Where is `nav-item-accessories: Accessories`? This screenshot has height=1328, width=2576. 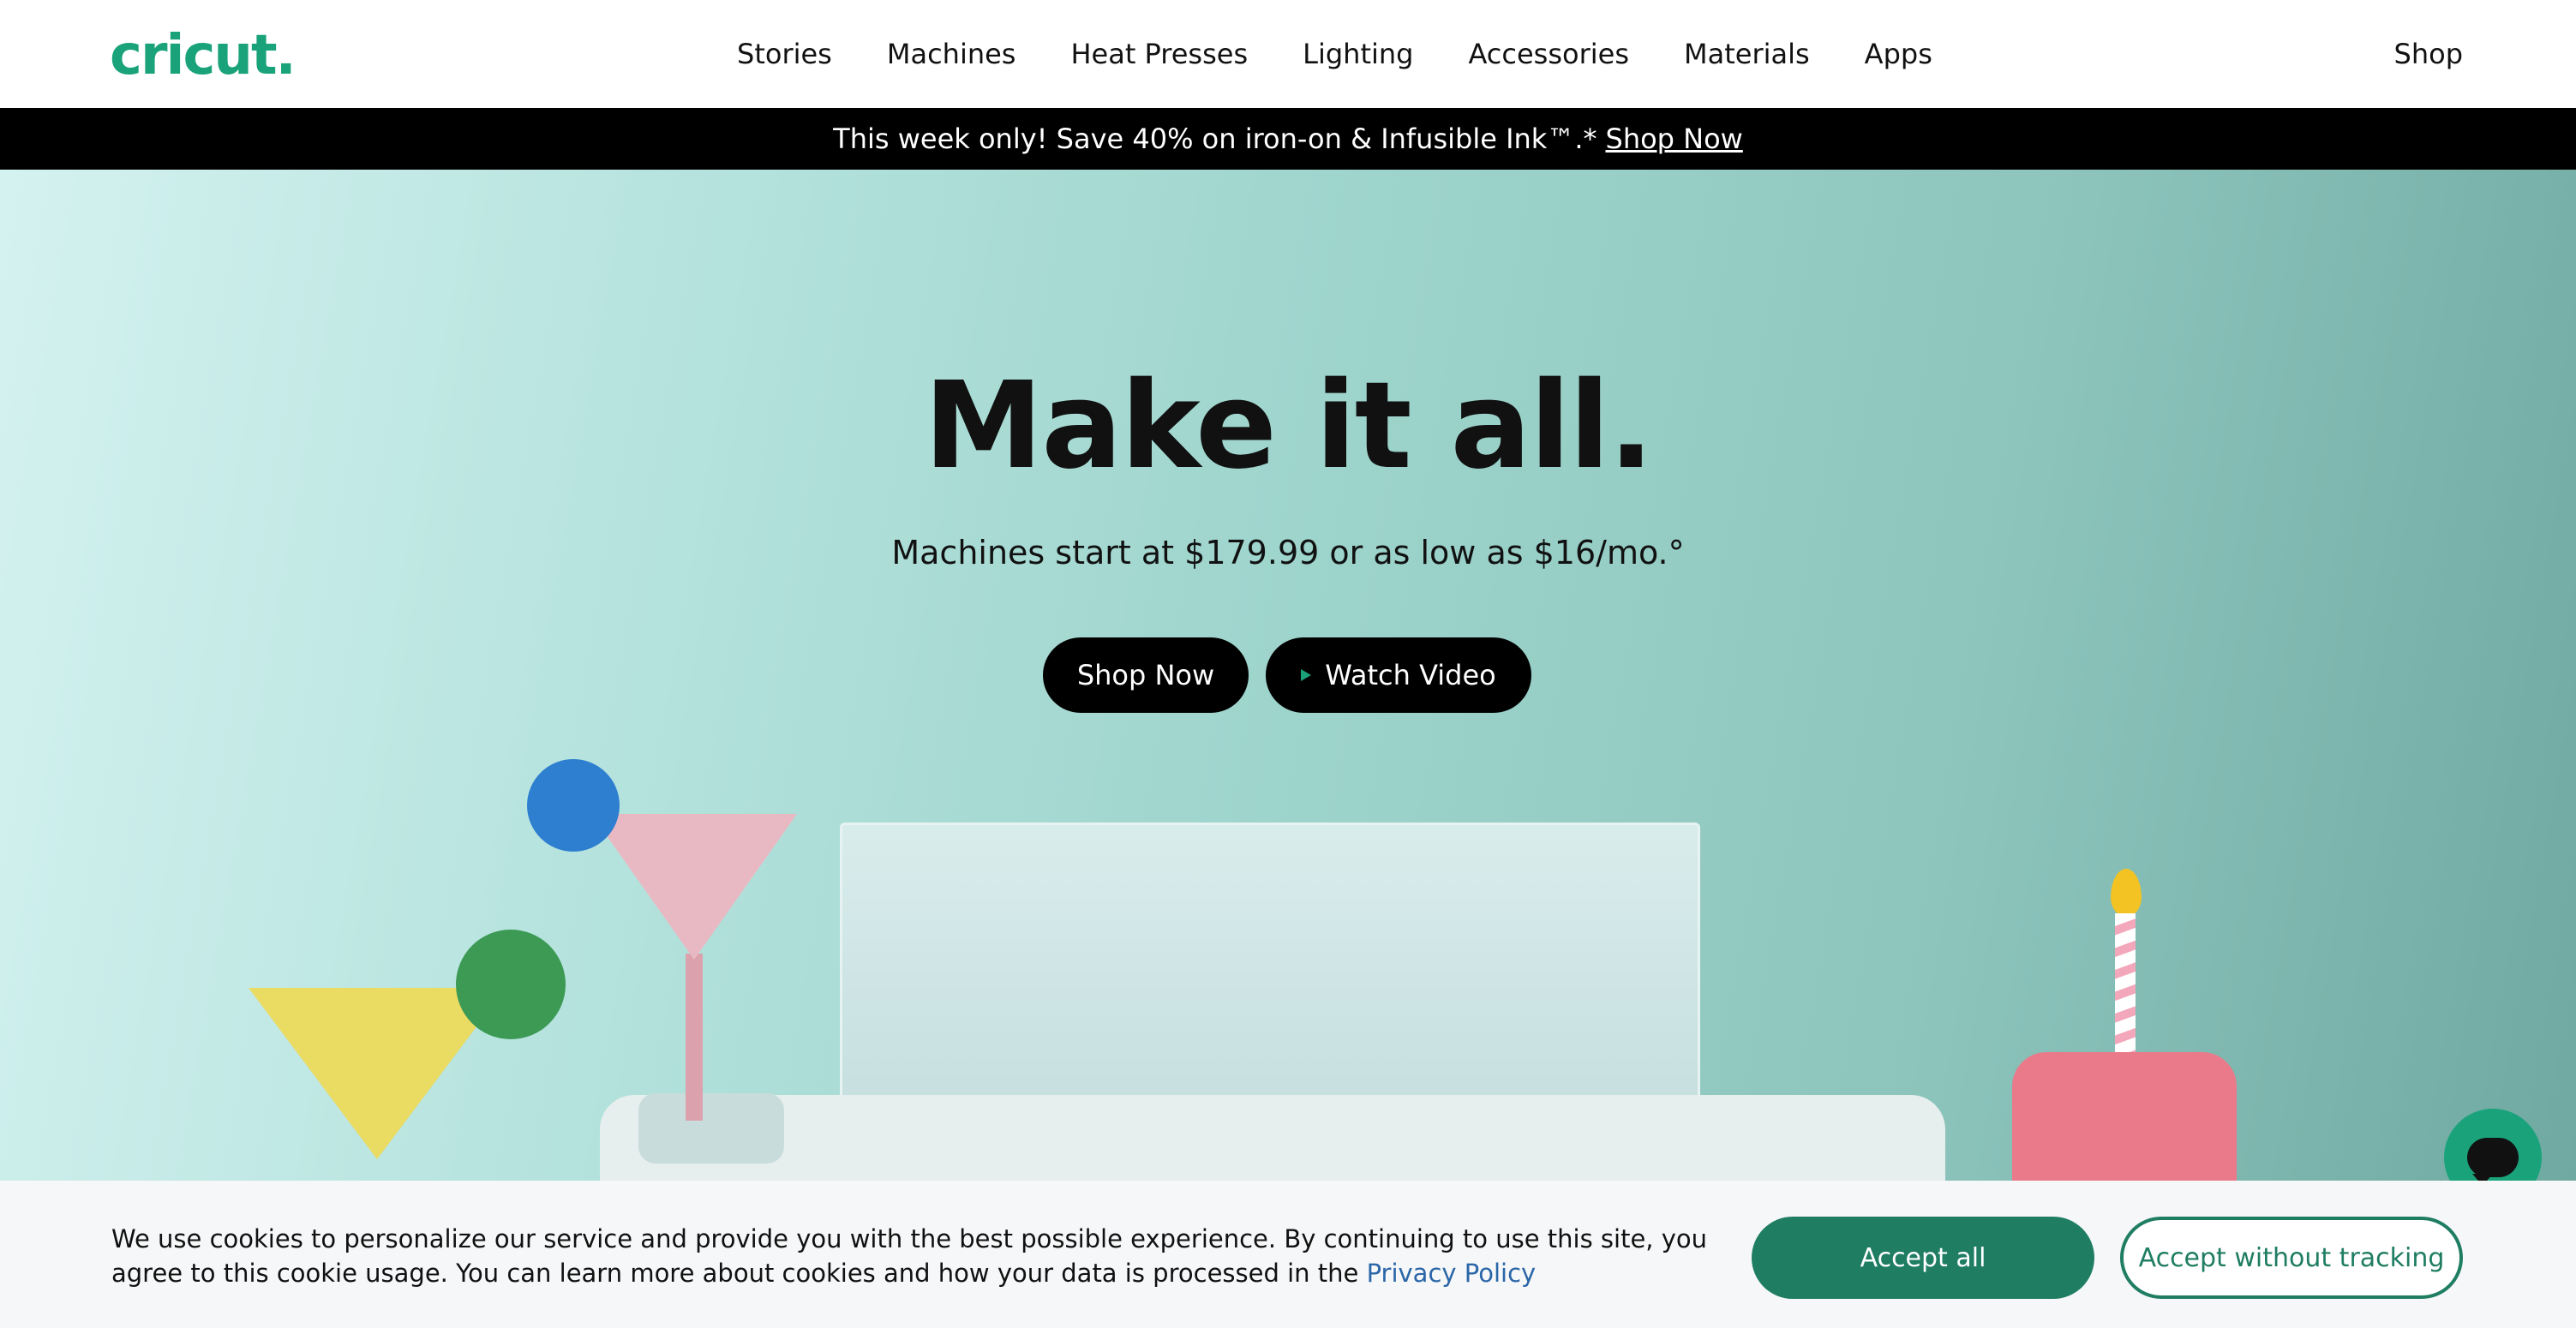
nav-item-accessories: Accessories is located at coordinates (1548, 54).